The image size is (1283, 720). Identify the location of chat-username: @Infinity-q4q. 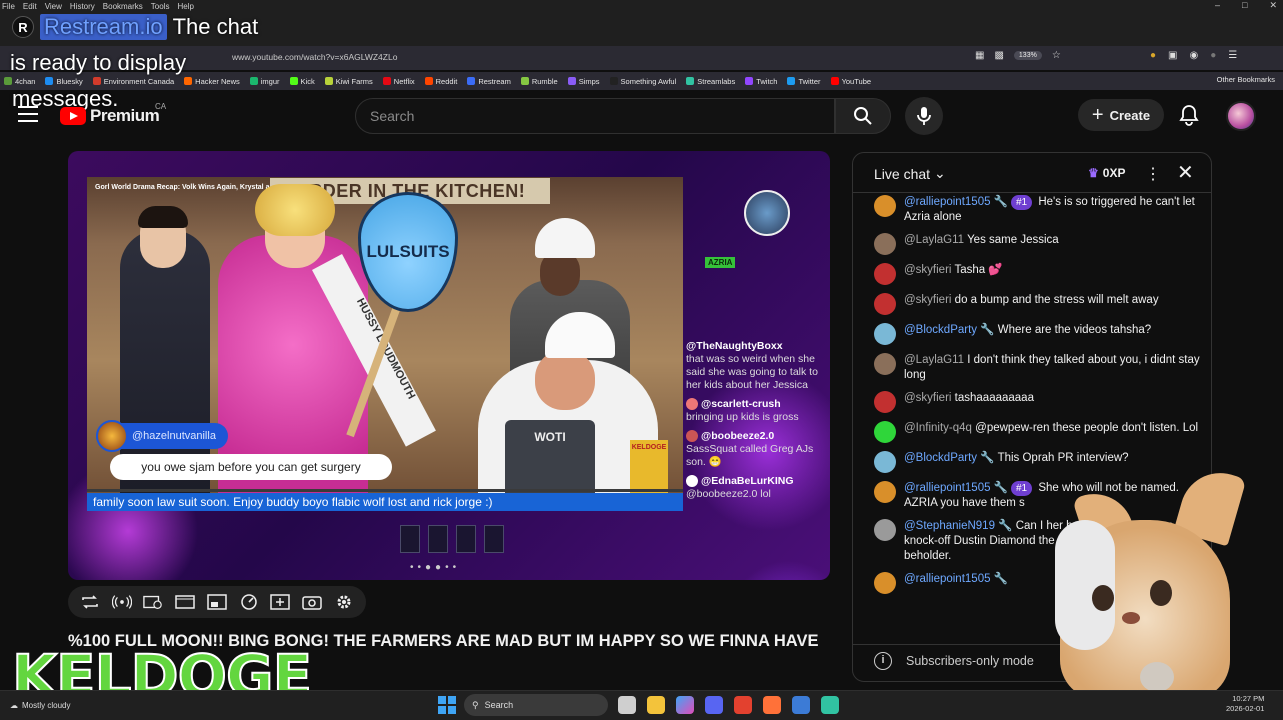
(938, 428).